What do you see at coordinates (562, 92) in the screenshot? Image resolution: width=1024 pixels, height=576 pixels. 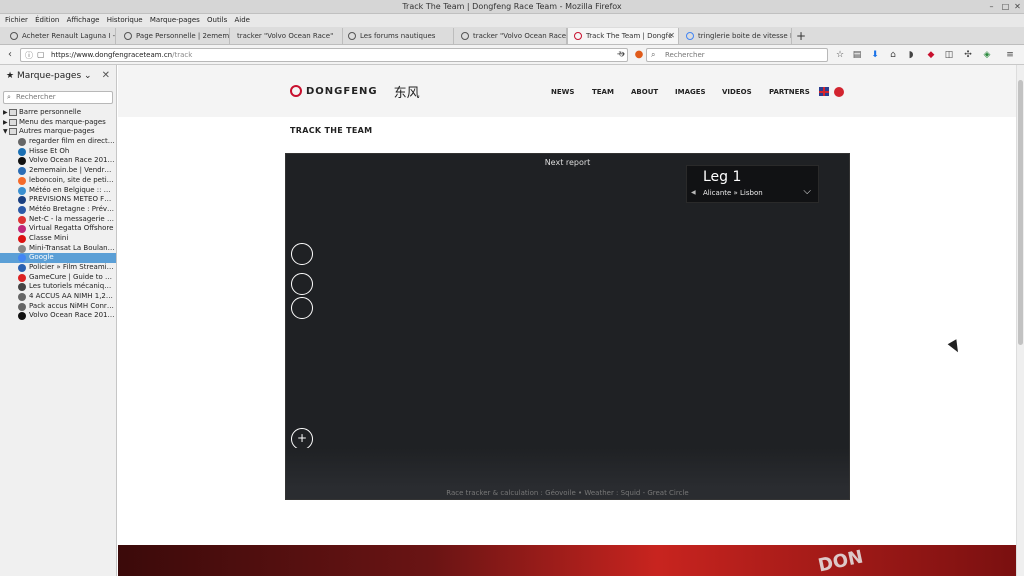 I see `nav-news: NEWS` at bounding box center [562, 92].